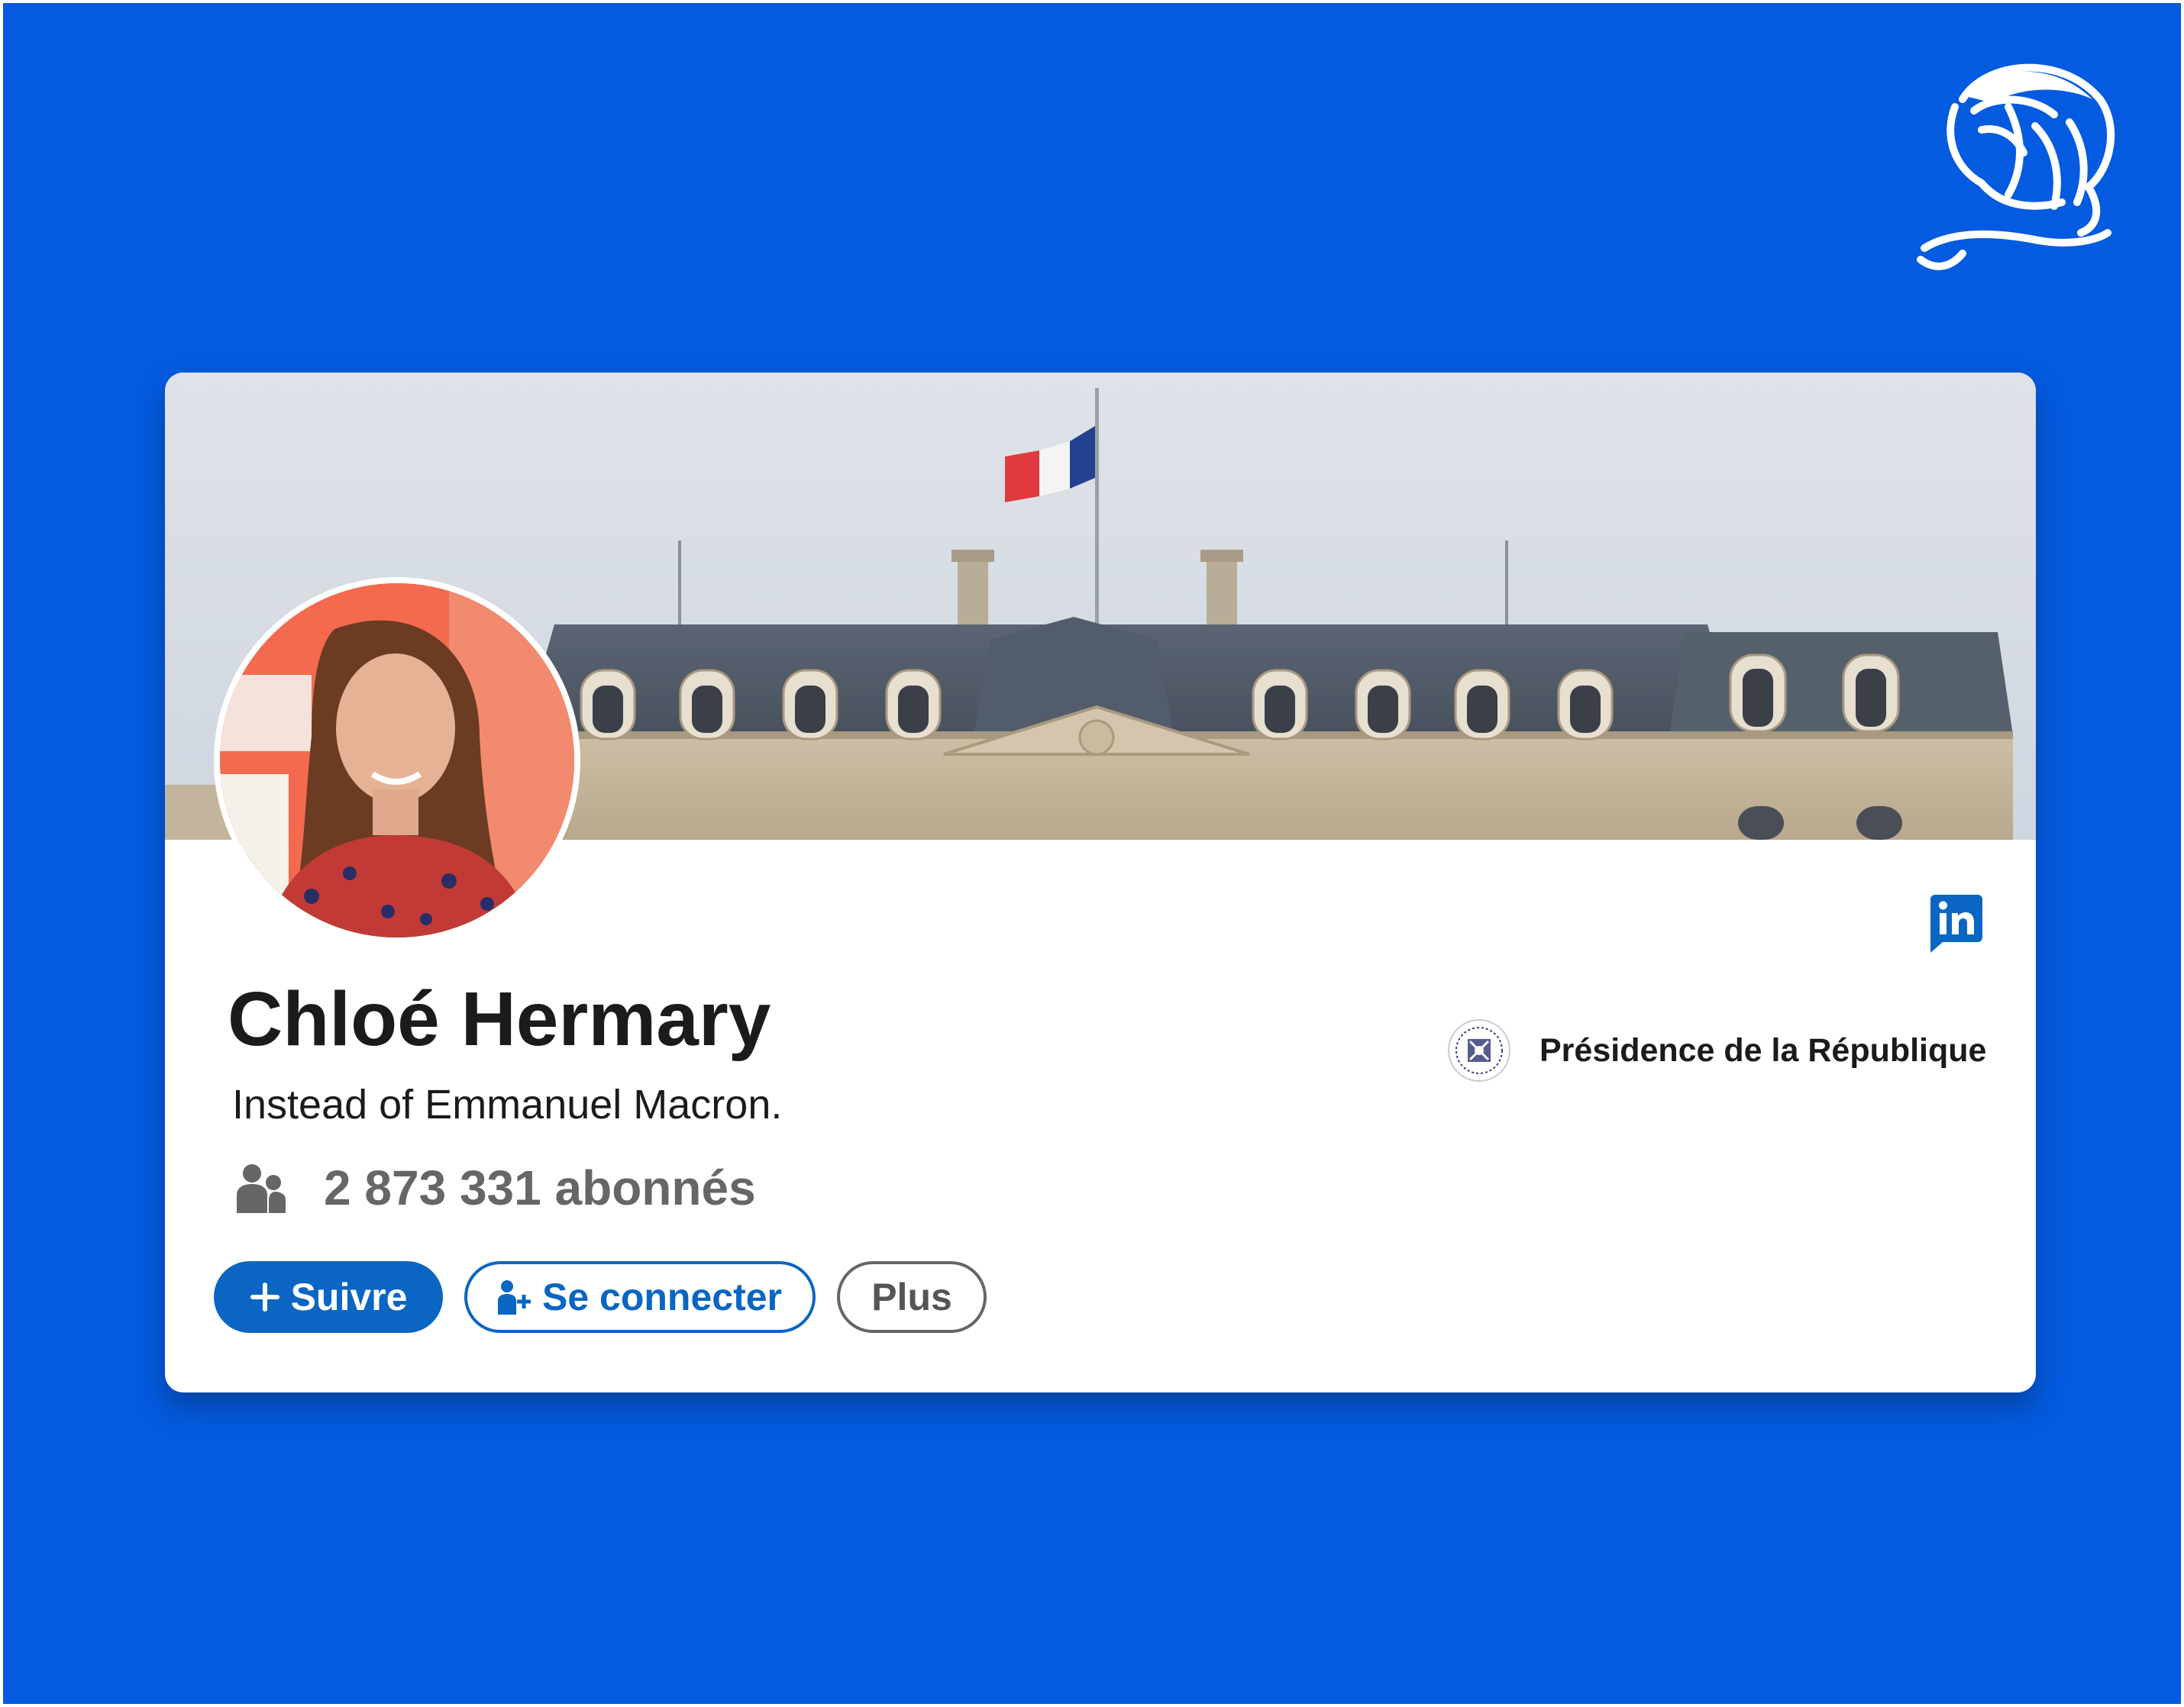 The image size is (2184, 1707). I want to click on profile-actions: Suivre Se connecter Plus, so click(611, 1297).